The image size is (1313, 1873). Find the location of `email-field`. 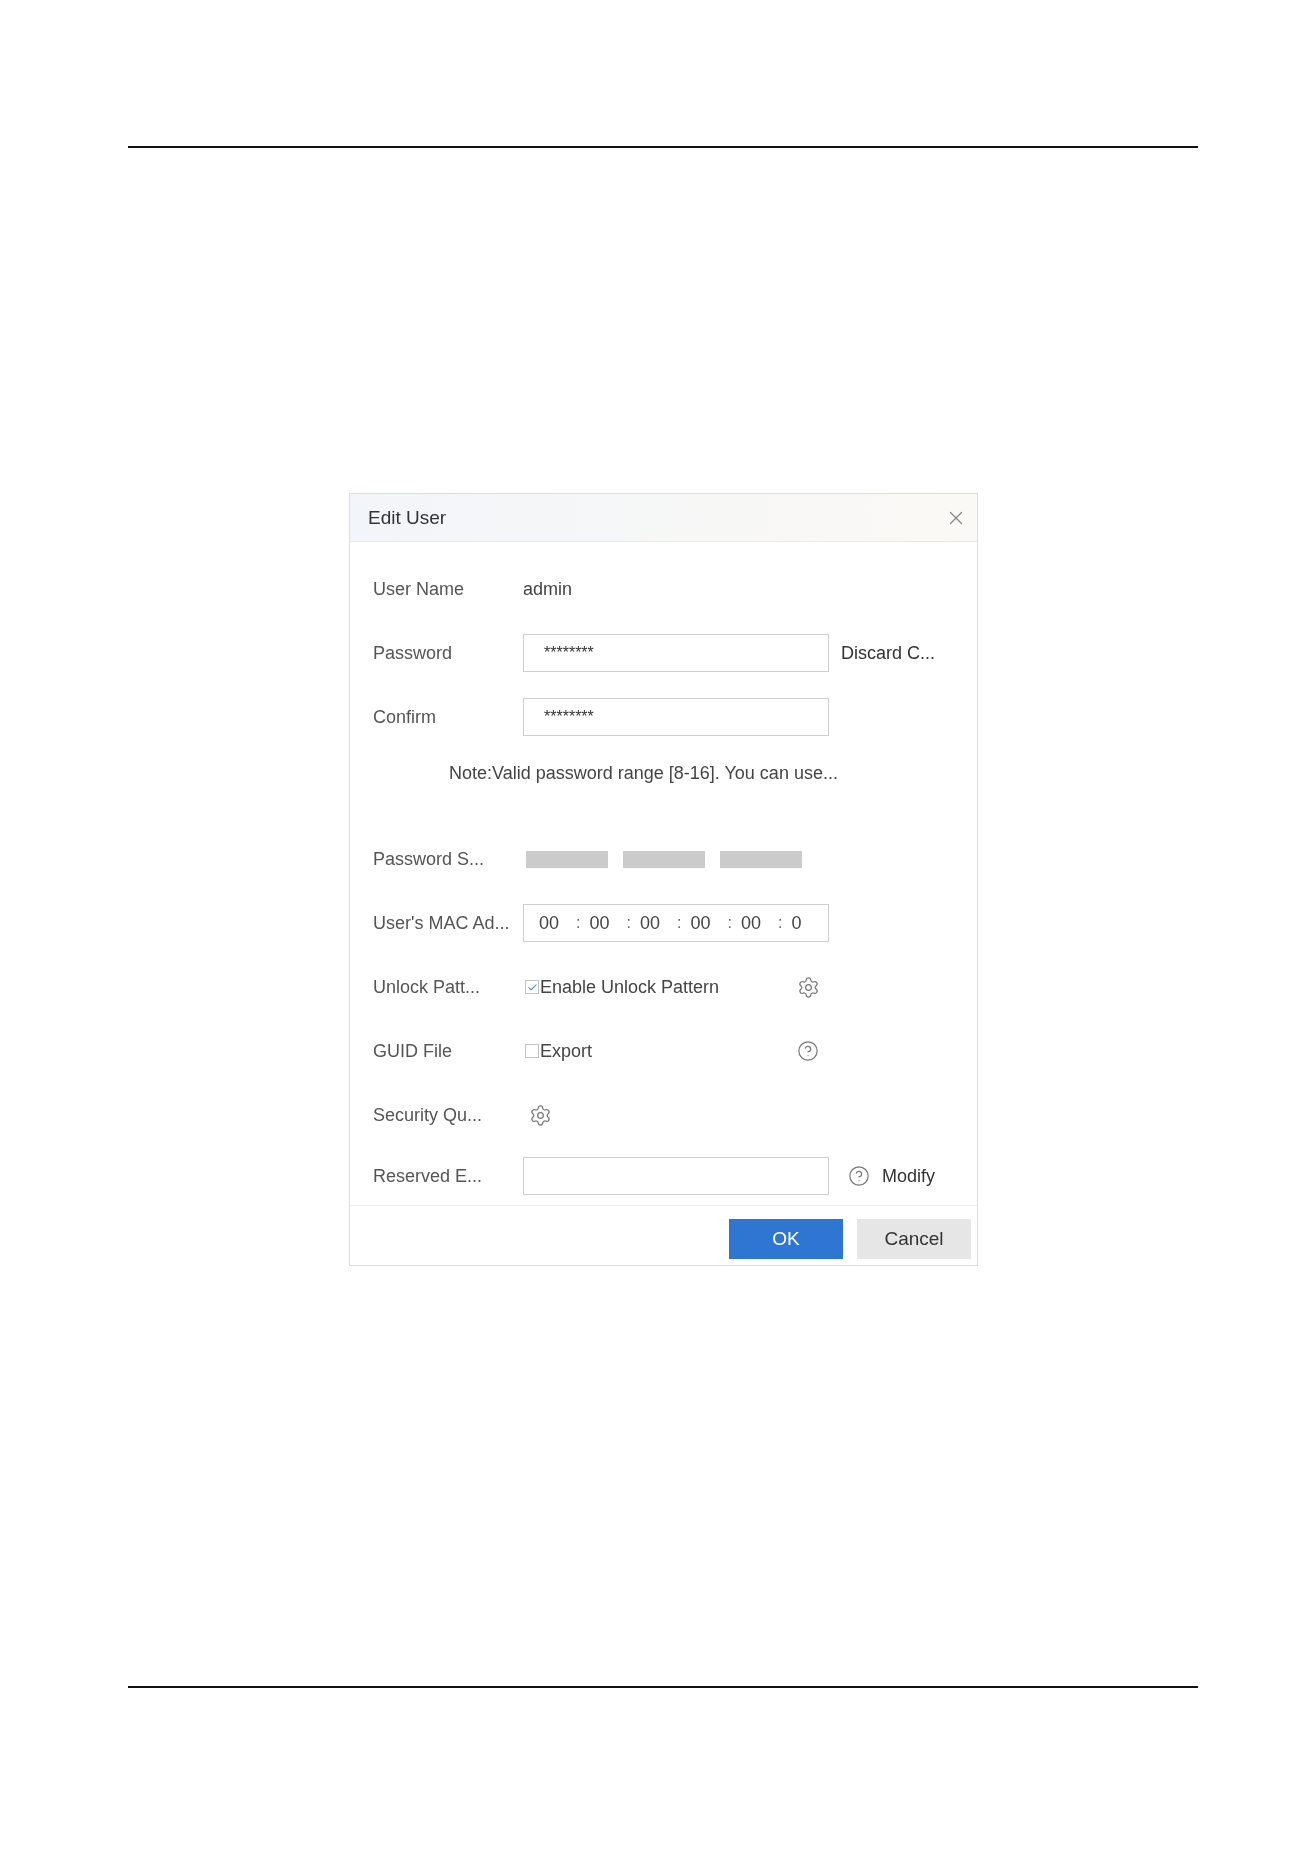

email-field is located at coordinates (676, 1176).